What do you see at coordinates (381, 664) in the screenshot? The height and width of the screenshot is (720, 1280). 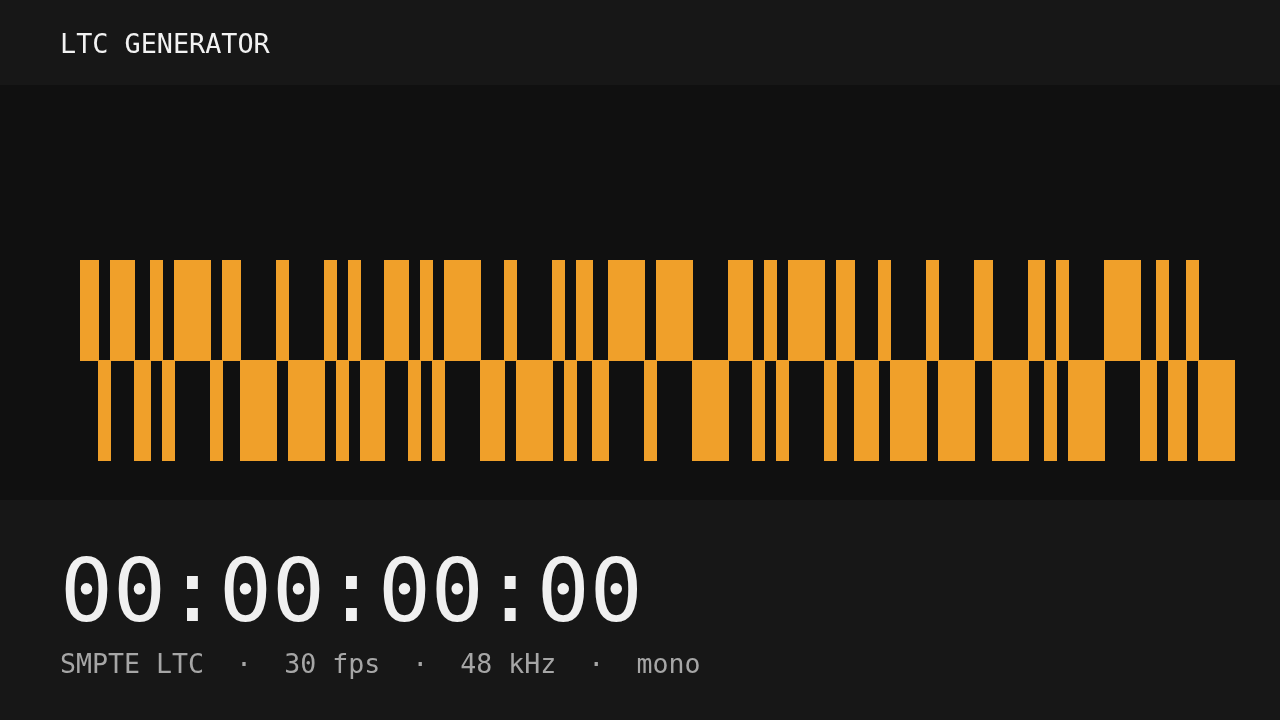 I see `signal-info: SMPTE LTC · 30 fps · 48 kHz · mono` at bounding box center [381, 664].